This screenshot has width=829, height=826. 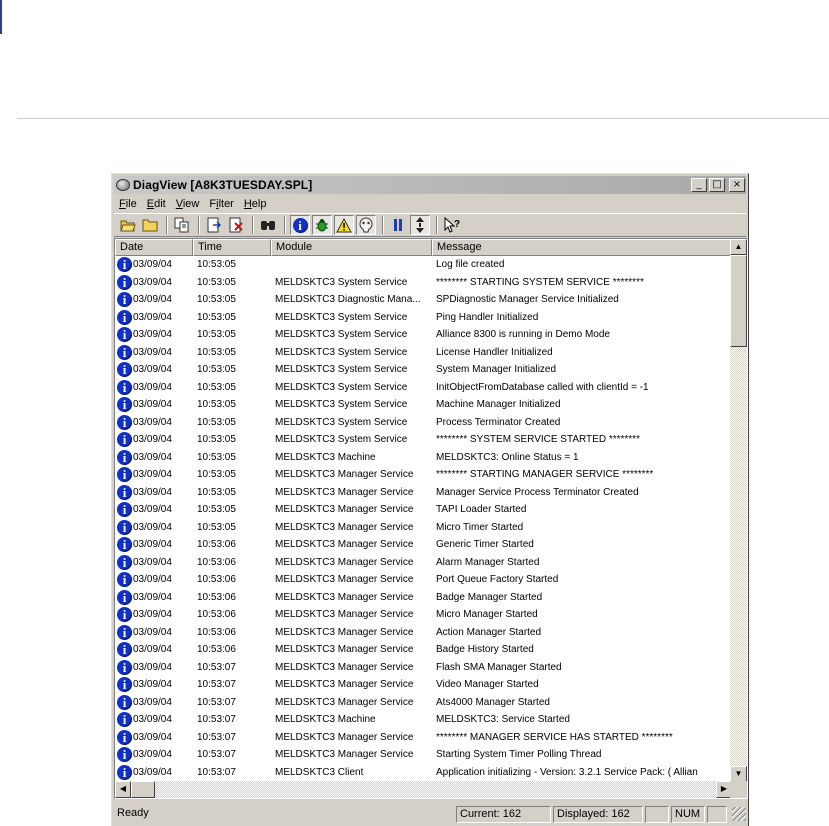 What do you see at coordinates (420, 225) in the screenshot?
I see `autoscroll-icon` at bounding box center [420, 225].